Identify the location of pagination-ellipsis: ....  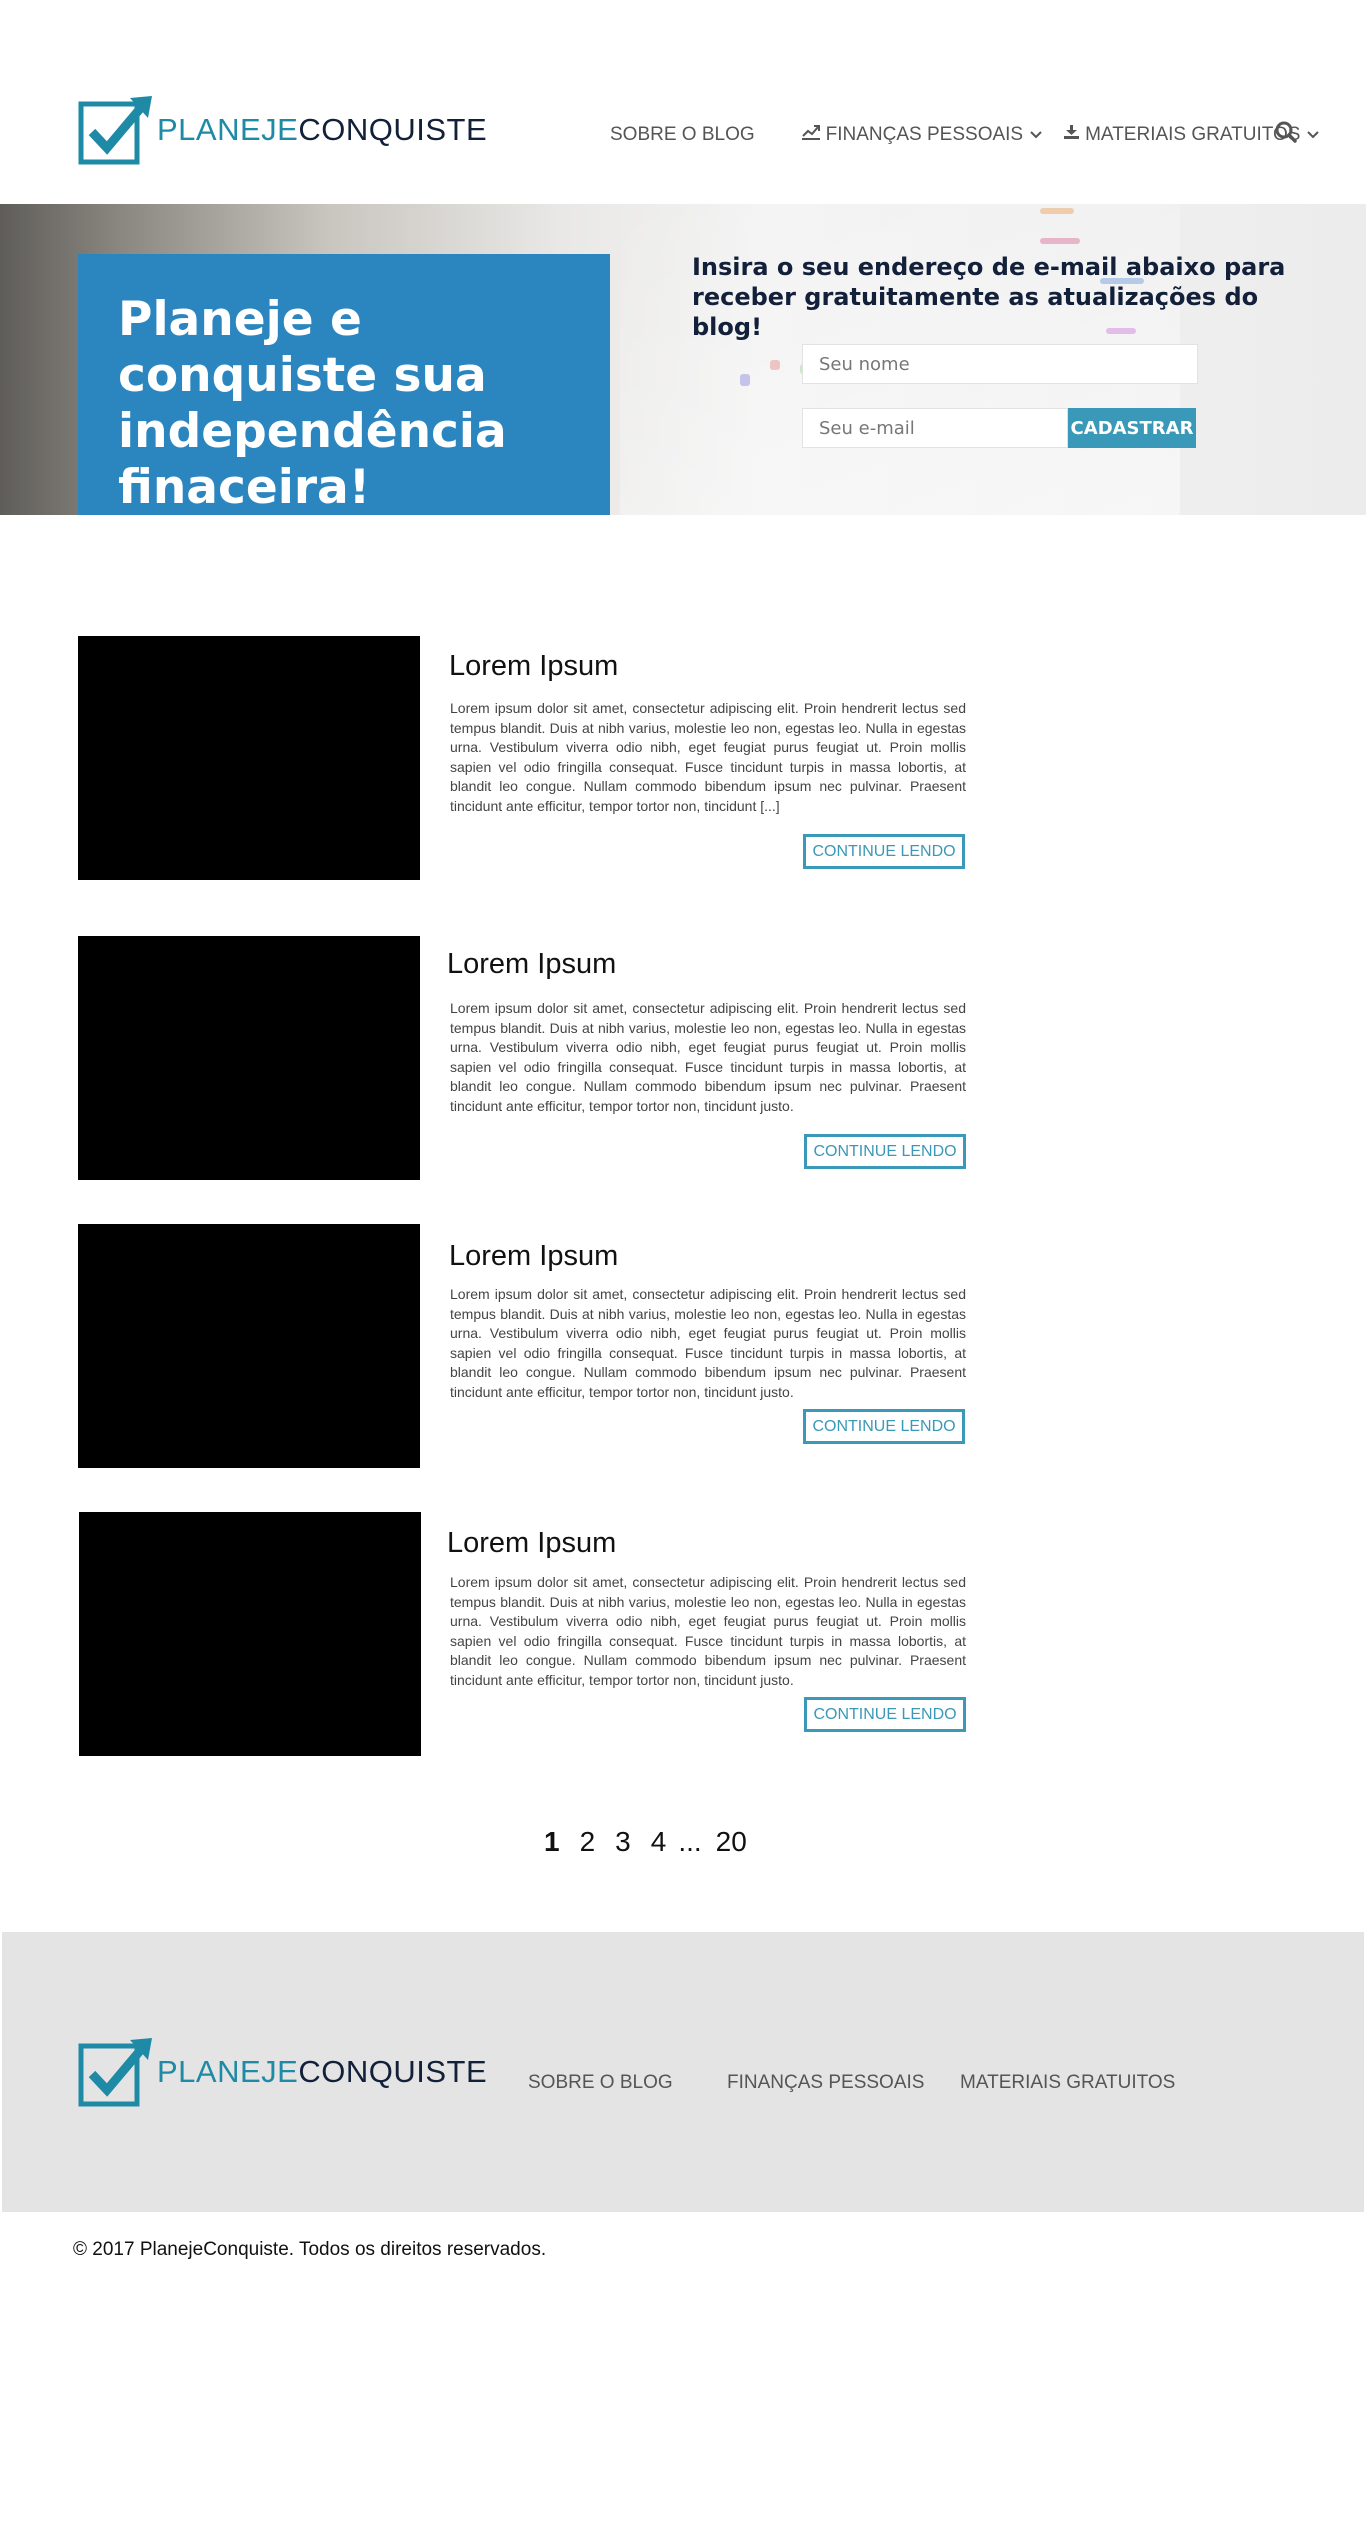
(690, 1841).